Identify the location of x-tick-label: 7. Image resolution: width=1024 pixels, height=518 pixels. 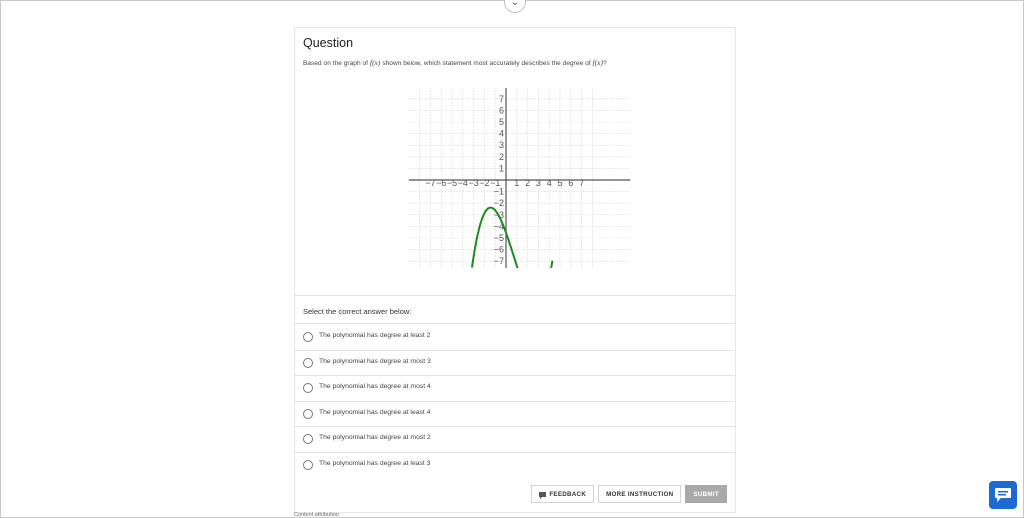
(581, 183).